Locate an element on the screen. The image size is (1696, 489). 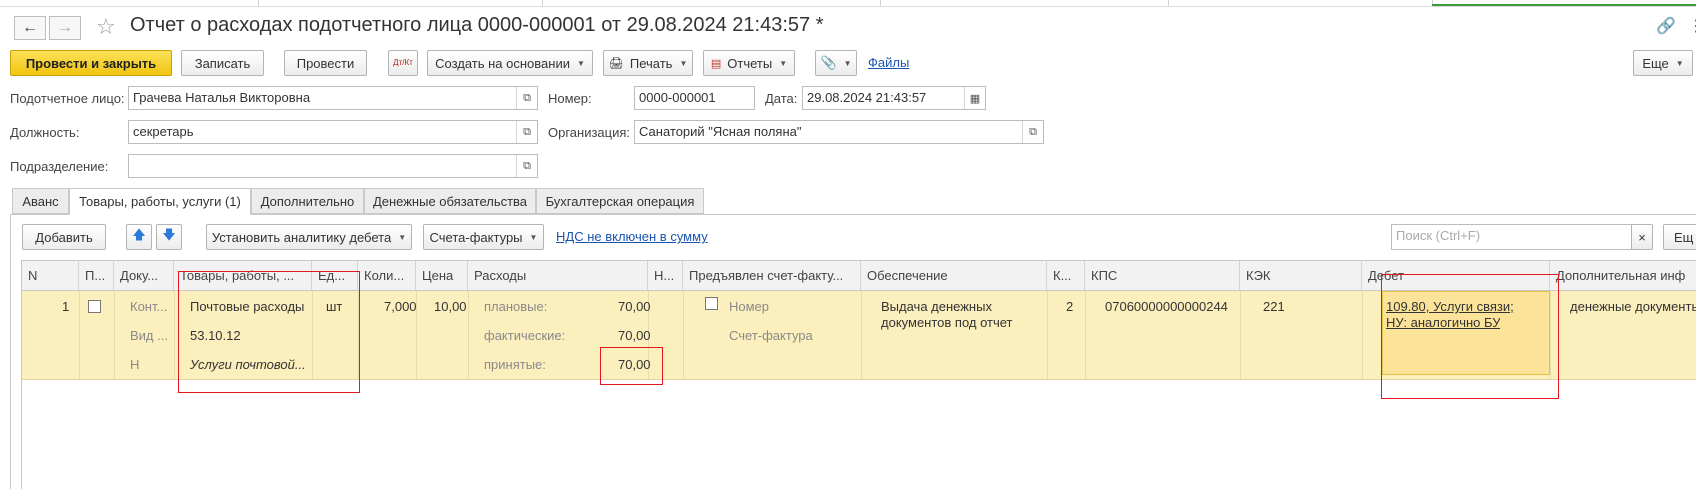
number-label: Номер: is located at coordinates (570, 98).